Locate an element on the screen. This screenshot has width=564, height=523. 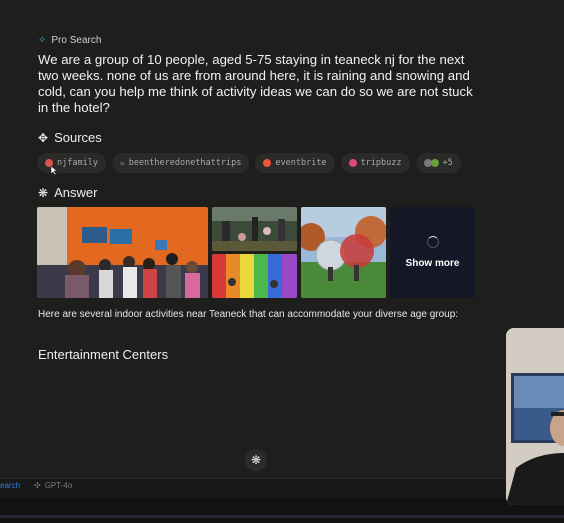
pro-search-label: ✧ Pro Search is located at coordinates (69, 40).